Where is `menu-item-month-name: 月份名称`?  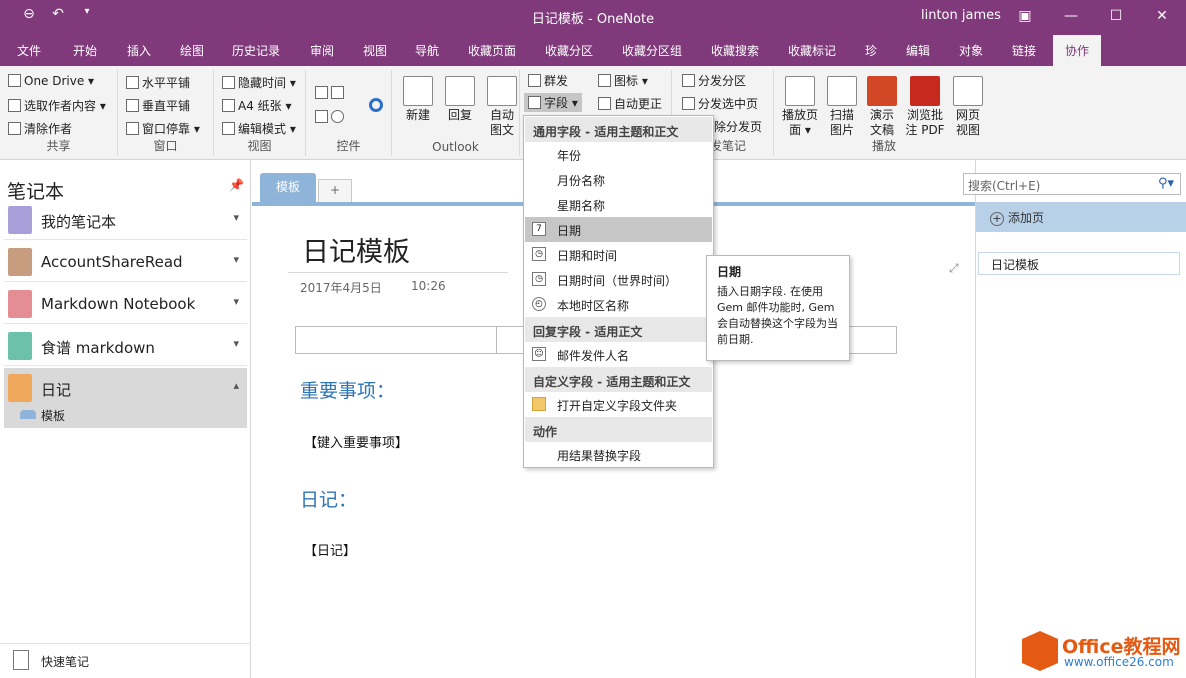
menu-item-month-name: 月份名称 is located at coordinates (618, 179).